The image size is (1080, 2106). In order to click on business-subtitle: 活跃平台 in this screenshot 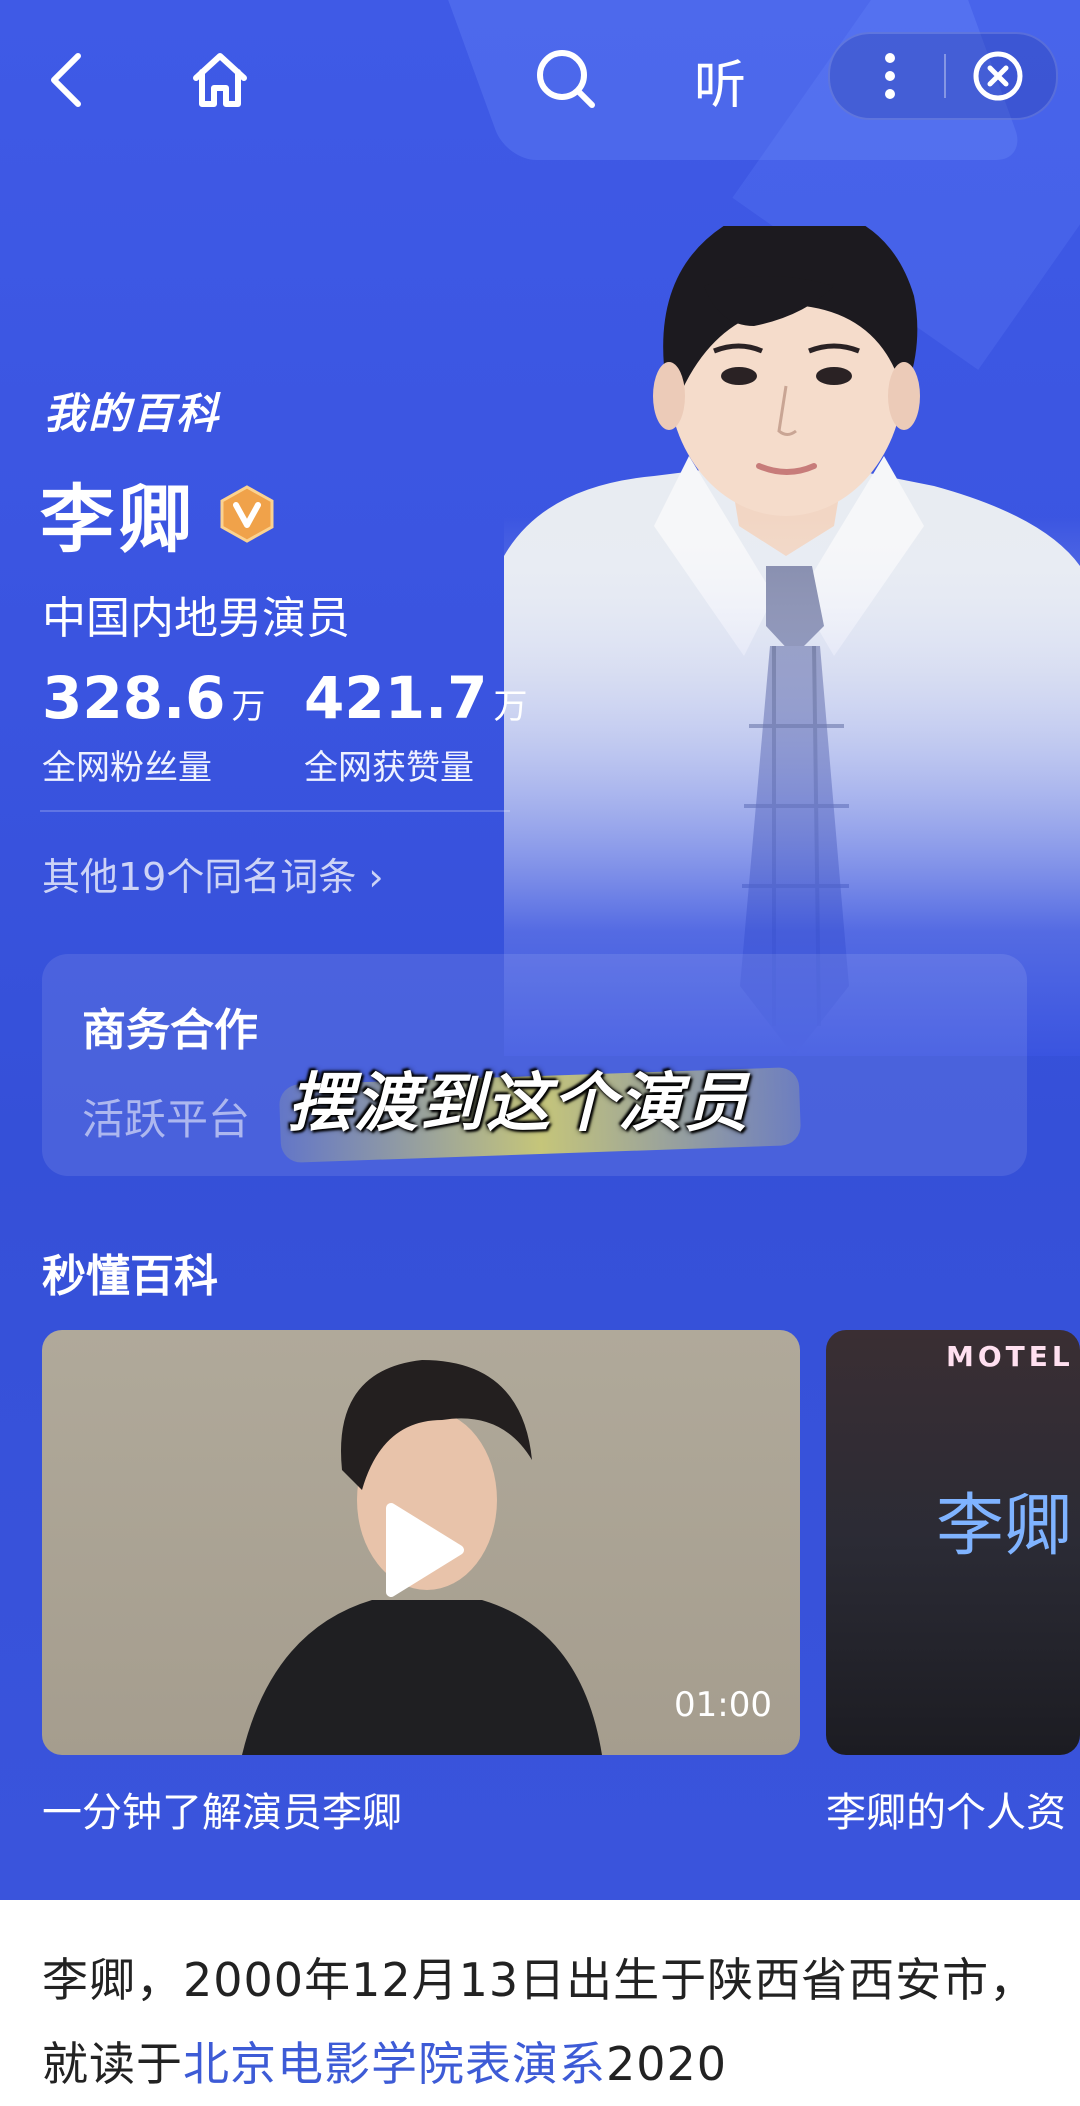, I will do `click(166, 1119)`.